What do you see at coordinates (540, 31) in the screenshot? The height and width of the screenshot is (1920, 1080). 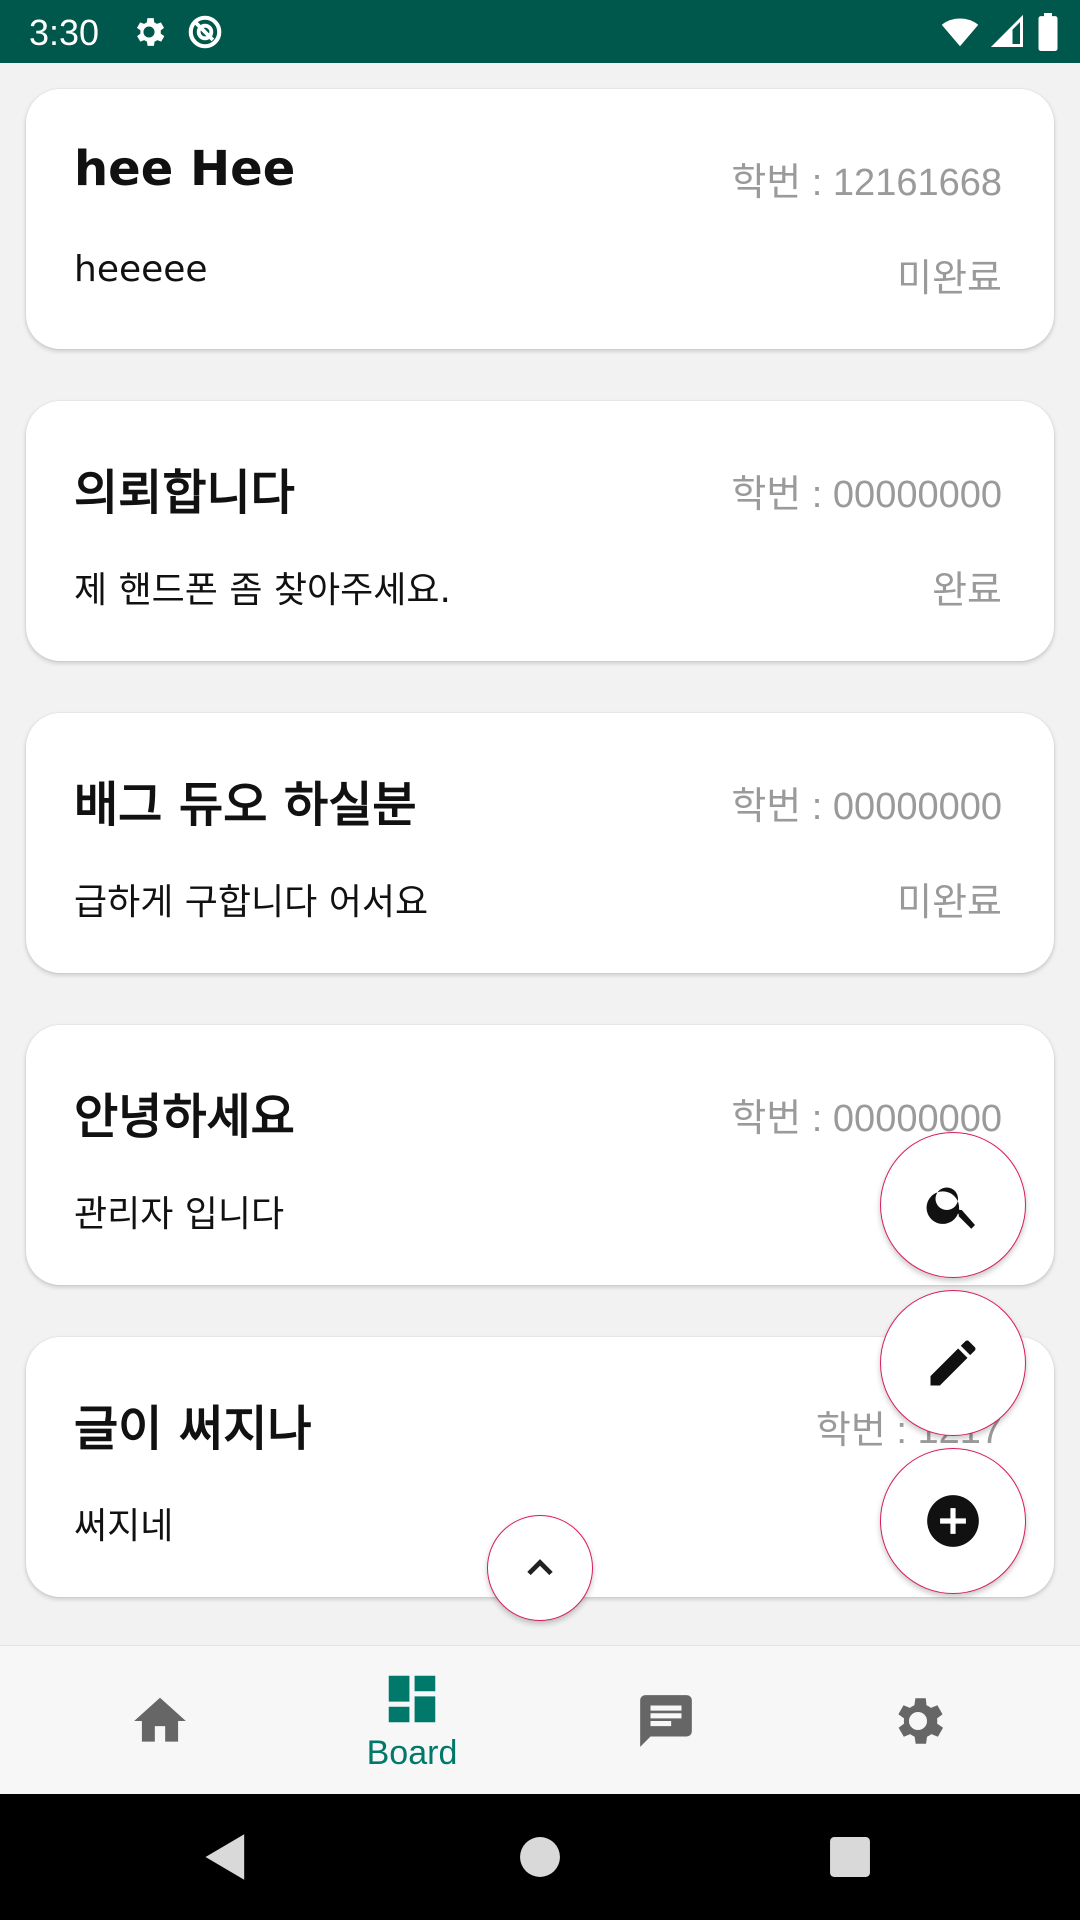 I see `status-bar: 3:30` at bounding box center [540, 31].